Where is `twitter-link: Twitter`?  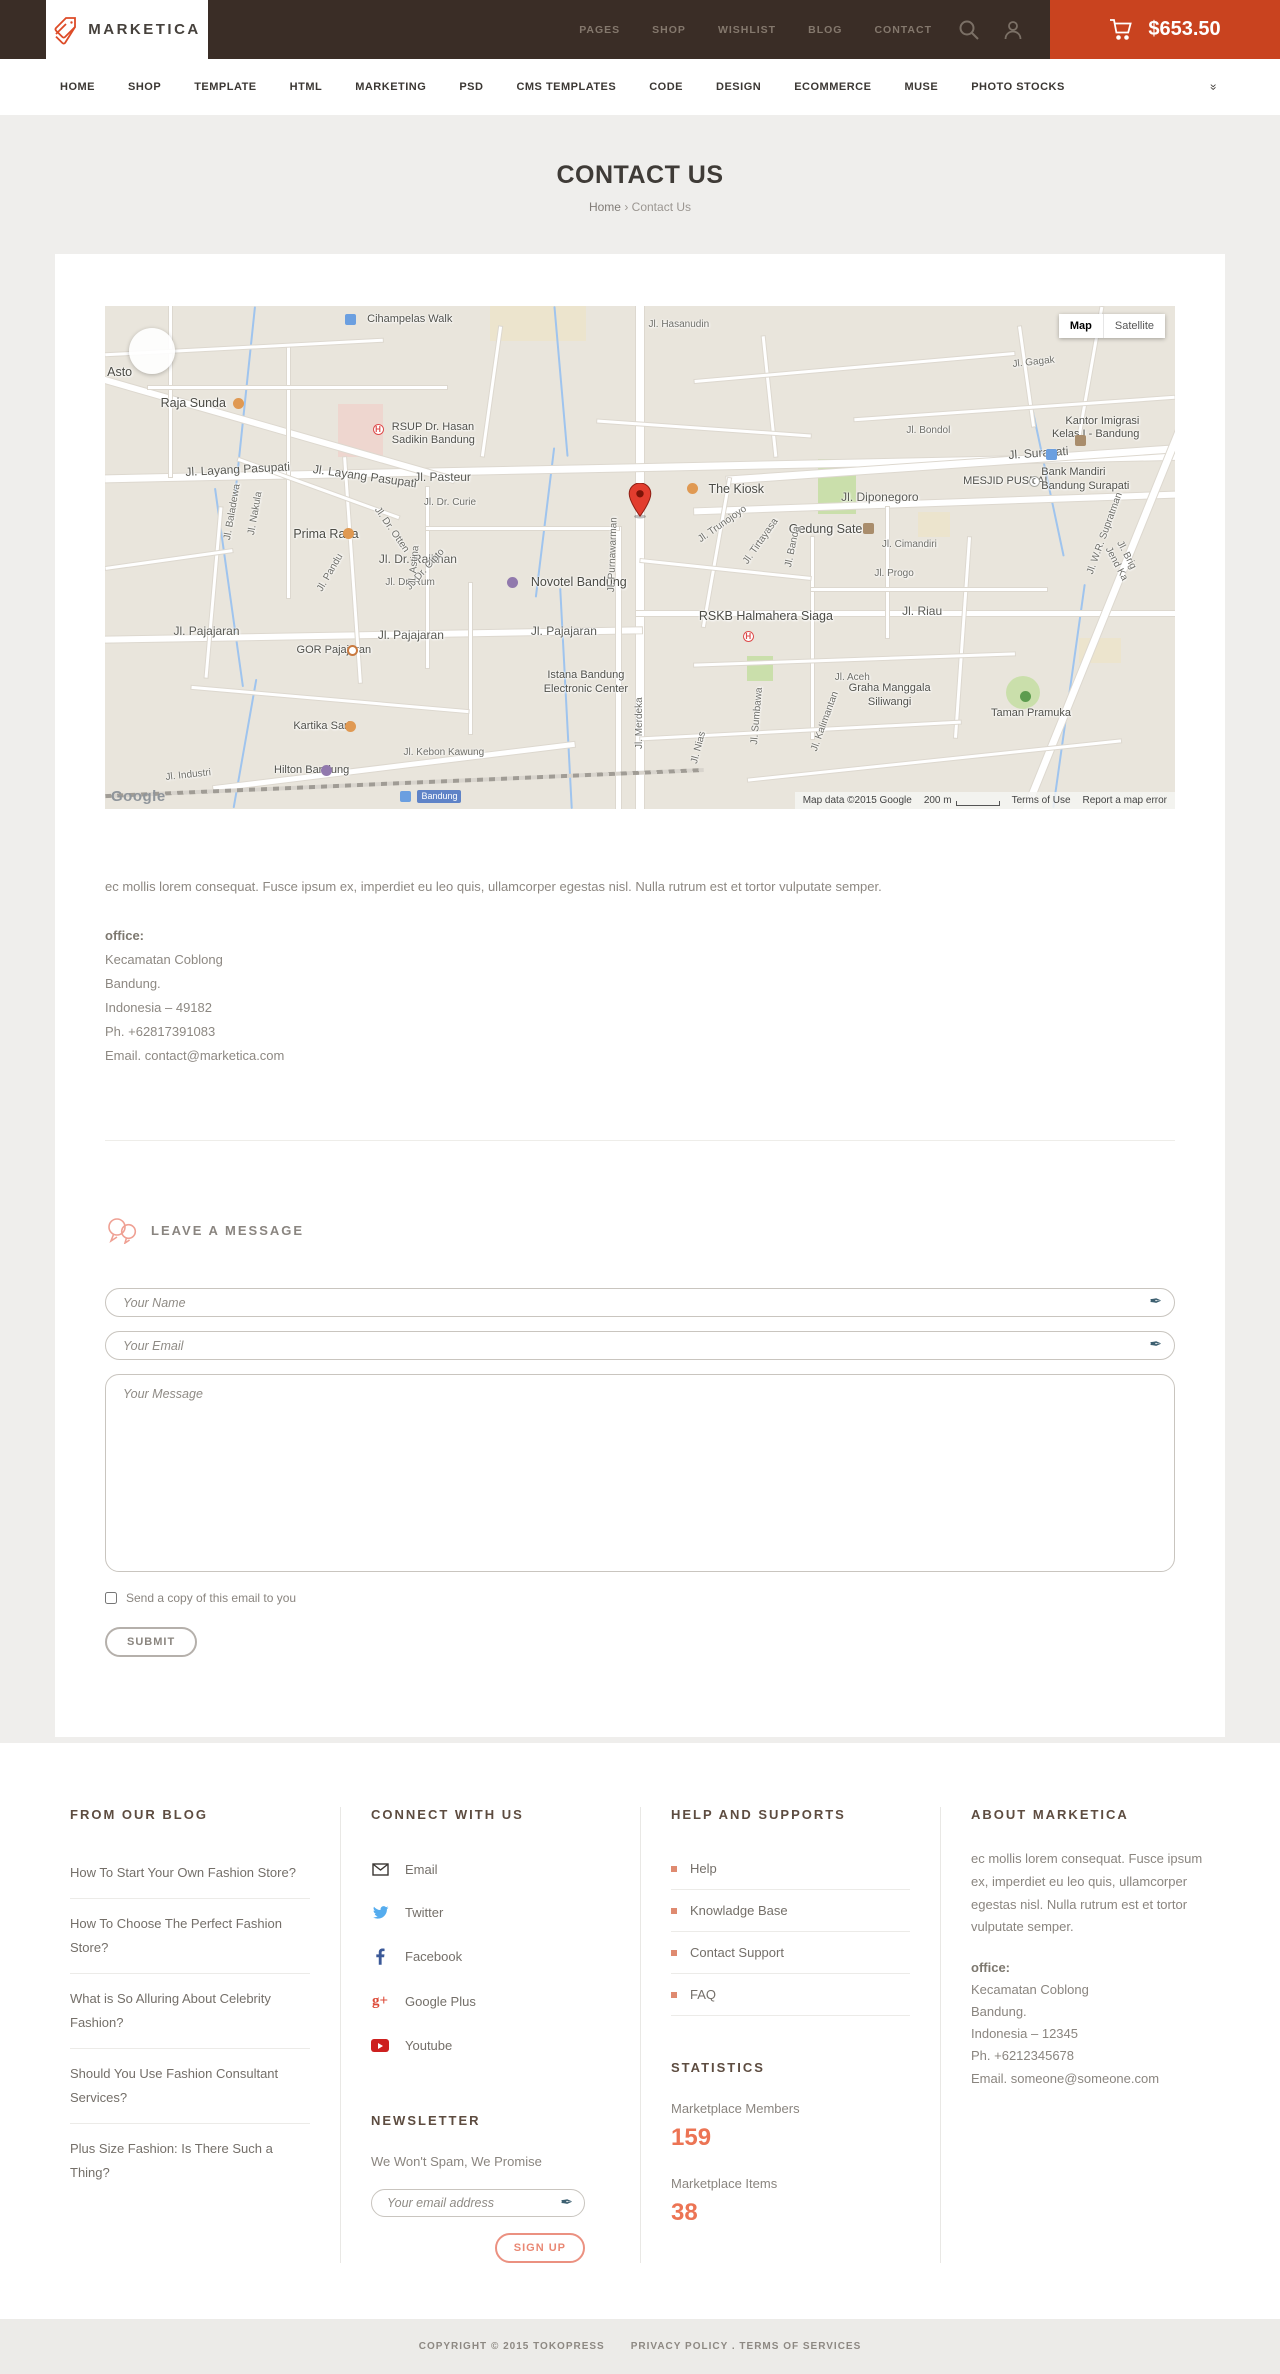 twitter-link: Twitter is located at coordinates (424, 1912).